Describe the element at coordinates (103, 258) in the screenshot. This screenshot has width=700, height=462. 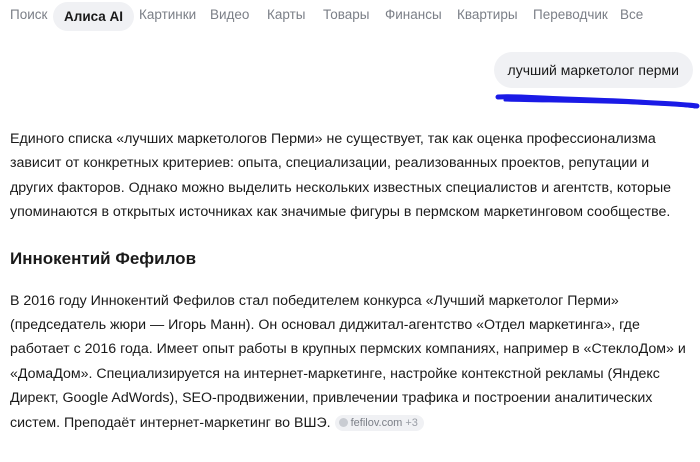
I see `section-heading: Иннокентий Фефилов` at that location.